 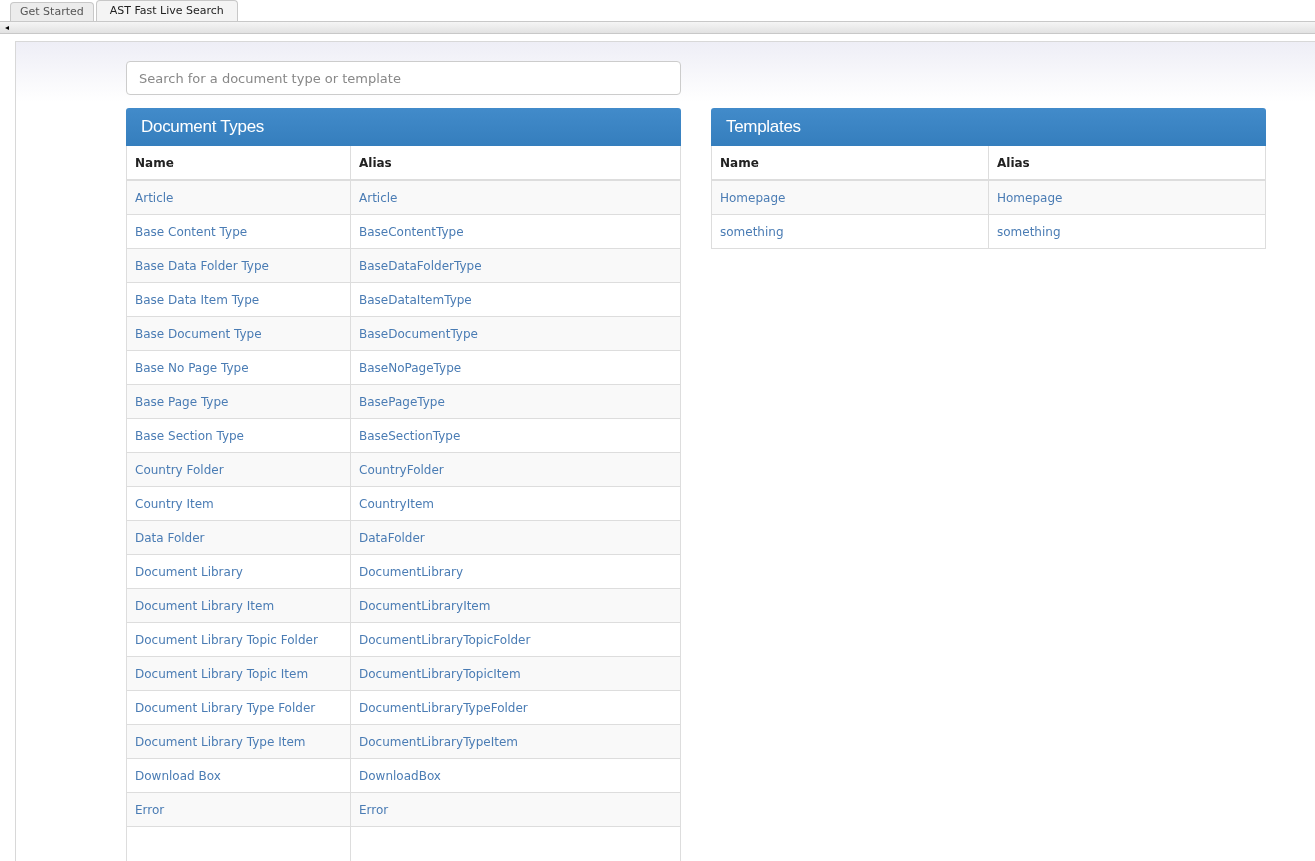 I want to click on table-link: BaseDataItemType, so click(x=415, y=299).